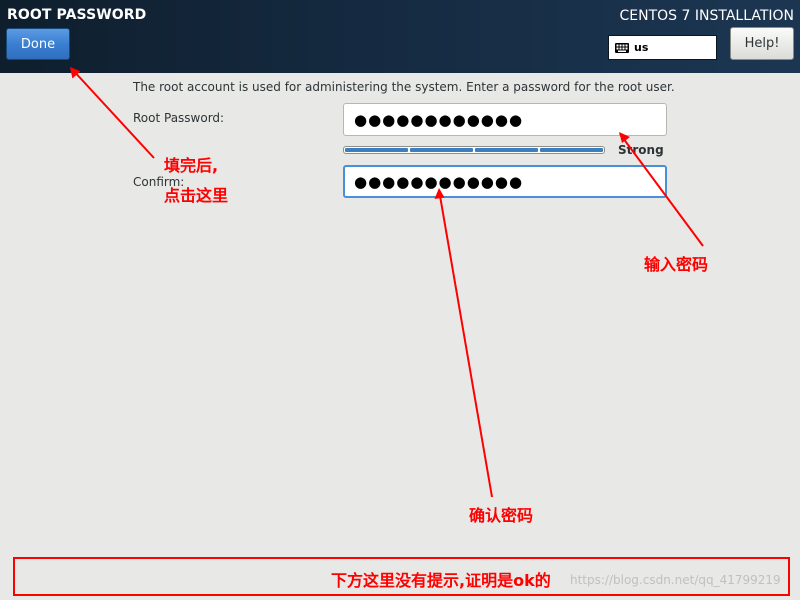  I want to click on keyboard-icon, so click(622, 47).